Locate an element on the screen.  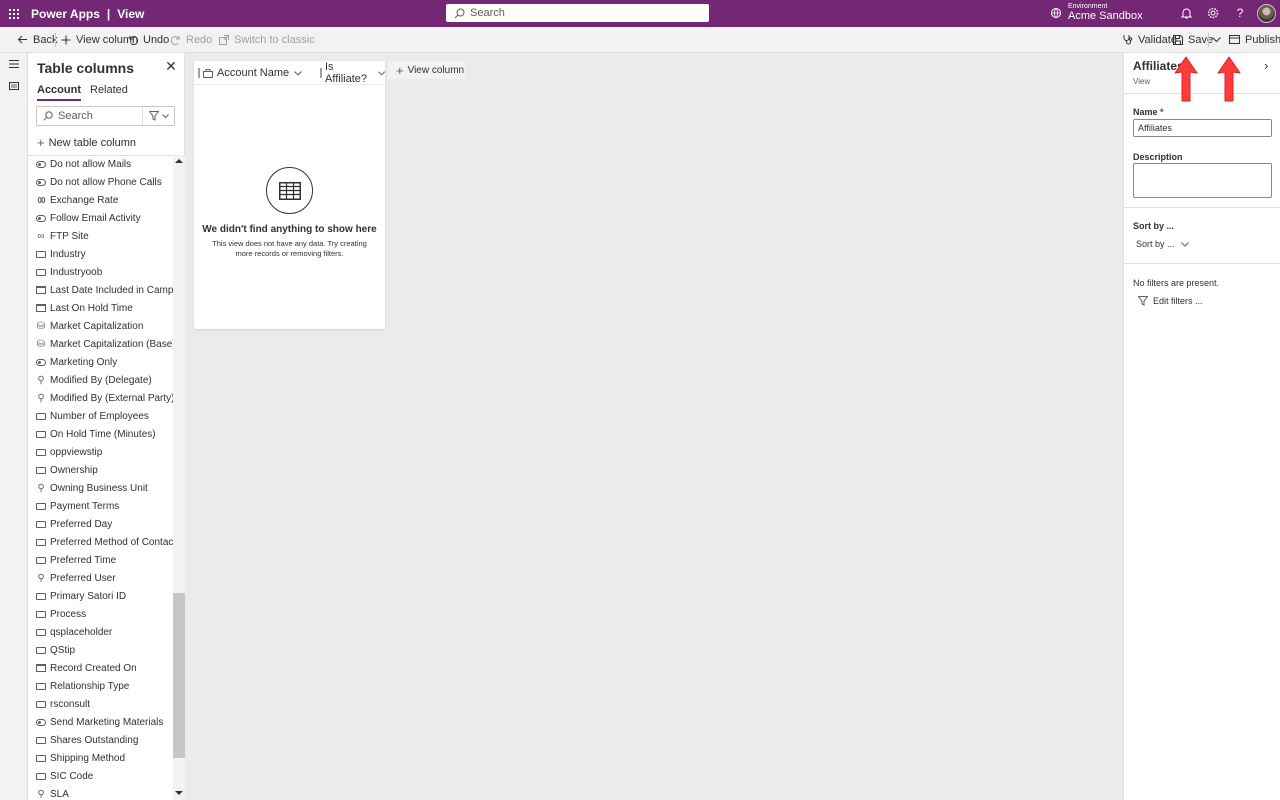
switch-to-classic-button: Switch to classic is located at coordinates (267, 40).